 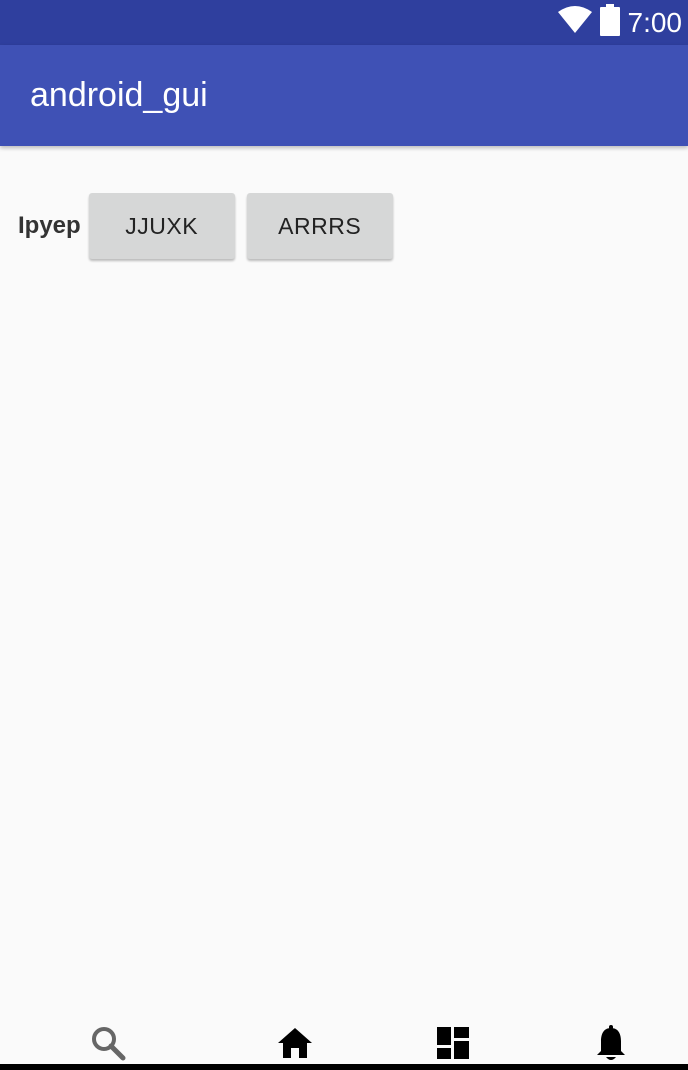 I want to click on search-icon, so click(x=108, y=1045).